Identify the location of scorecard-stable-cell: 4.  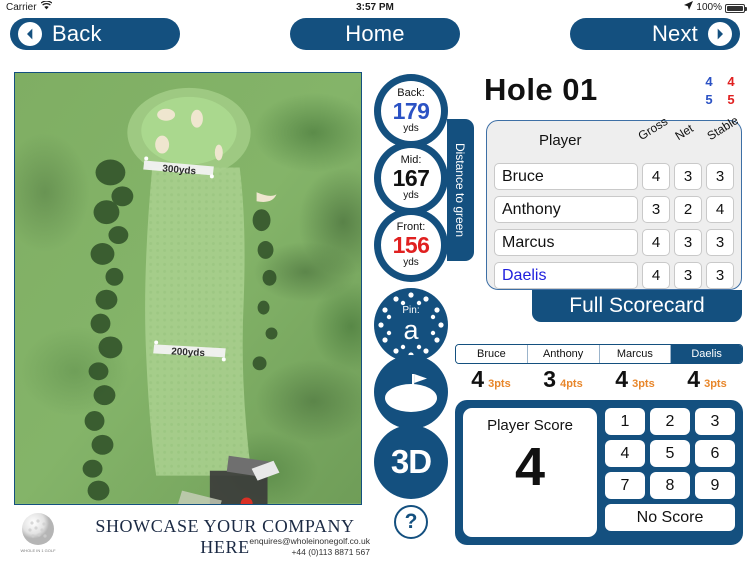
(720, 209).